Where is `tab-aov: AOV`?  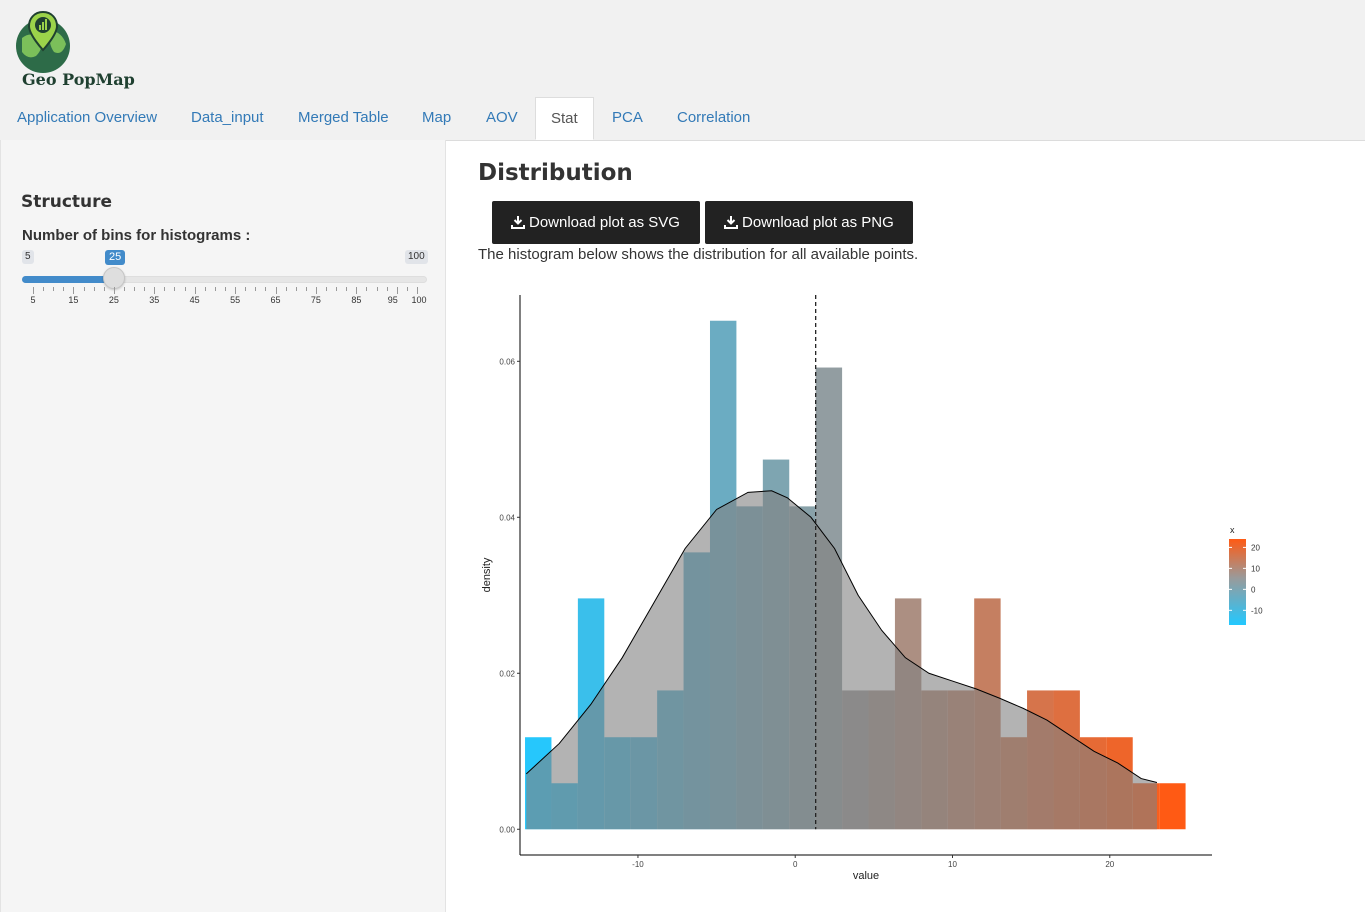 tab-aov: AOV is located at coordinates (502, 118).